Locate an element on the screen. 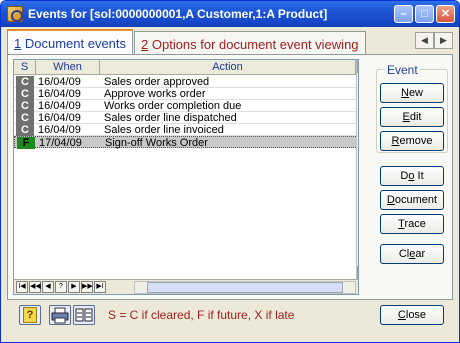  tab-number: 1 is located at coordinates (18, 43).